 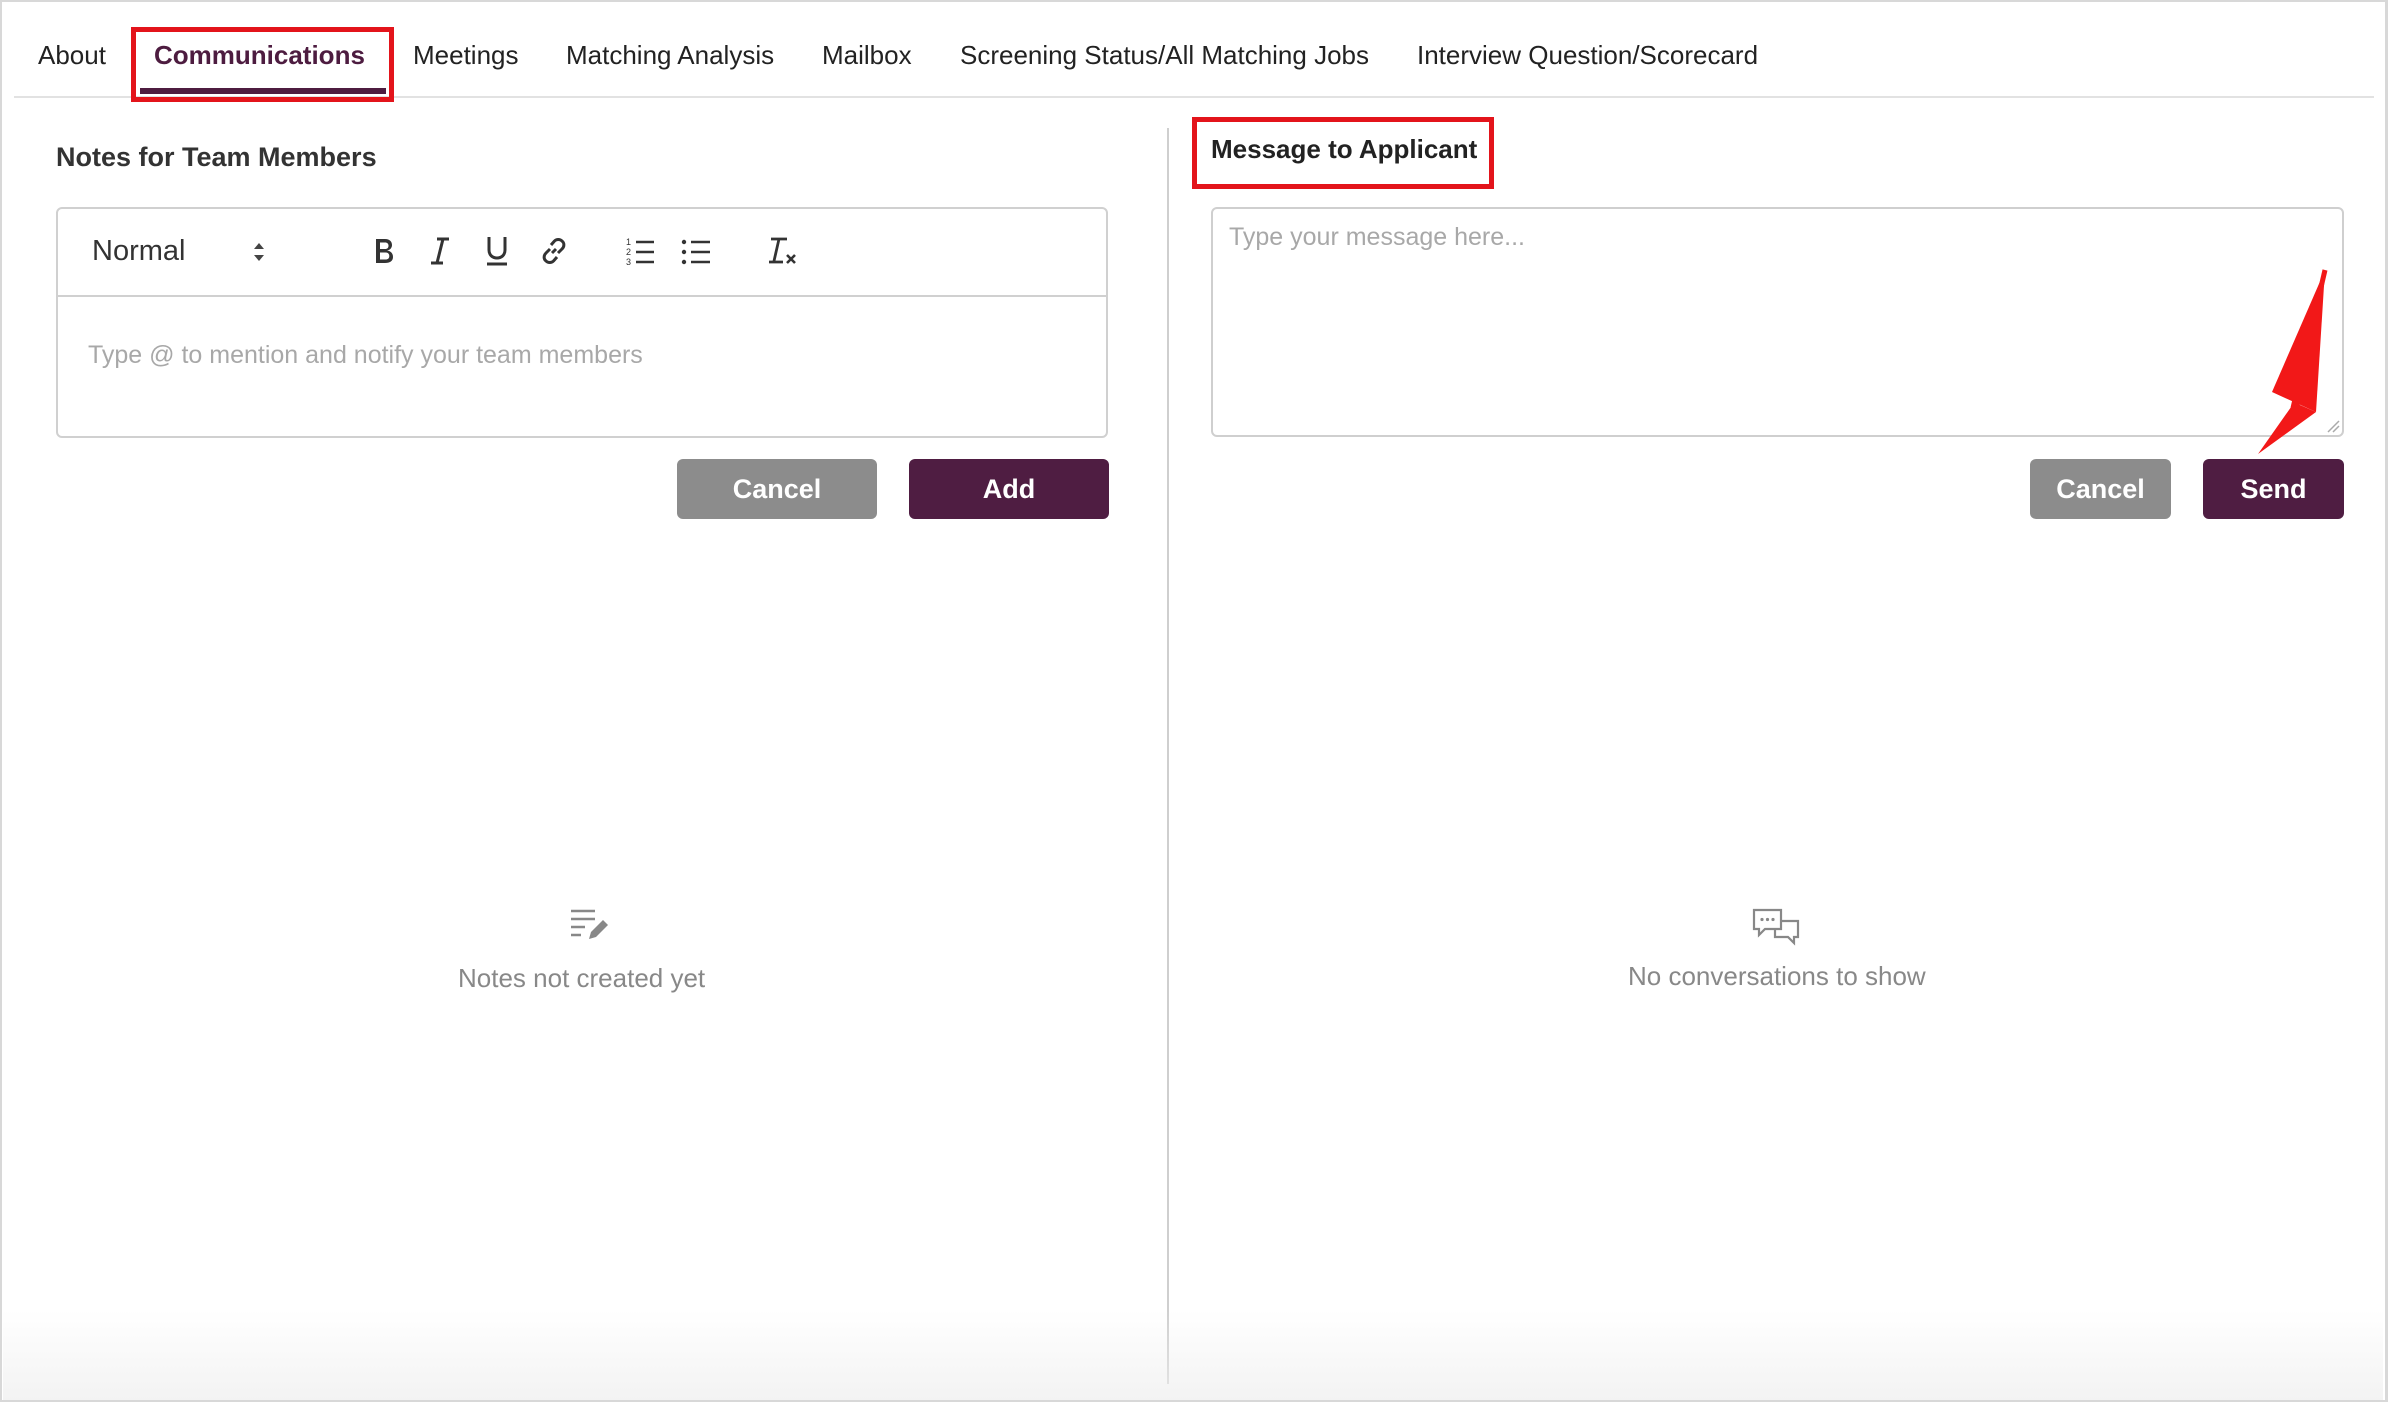 I want to click on editor-toolbar: Normal 1 2 3, so click(x=582, y=253).